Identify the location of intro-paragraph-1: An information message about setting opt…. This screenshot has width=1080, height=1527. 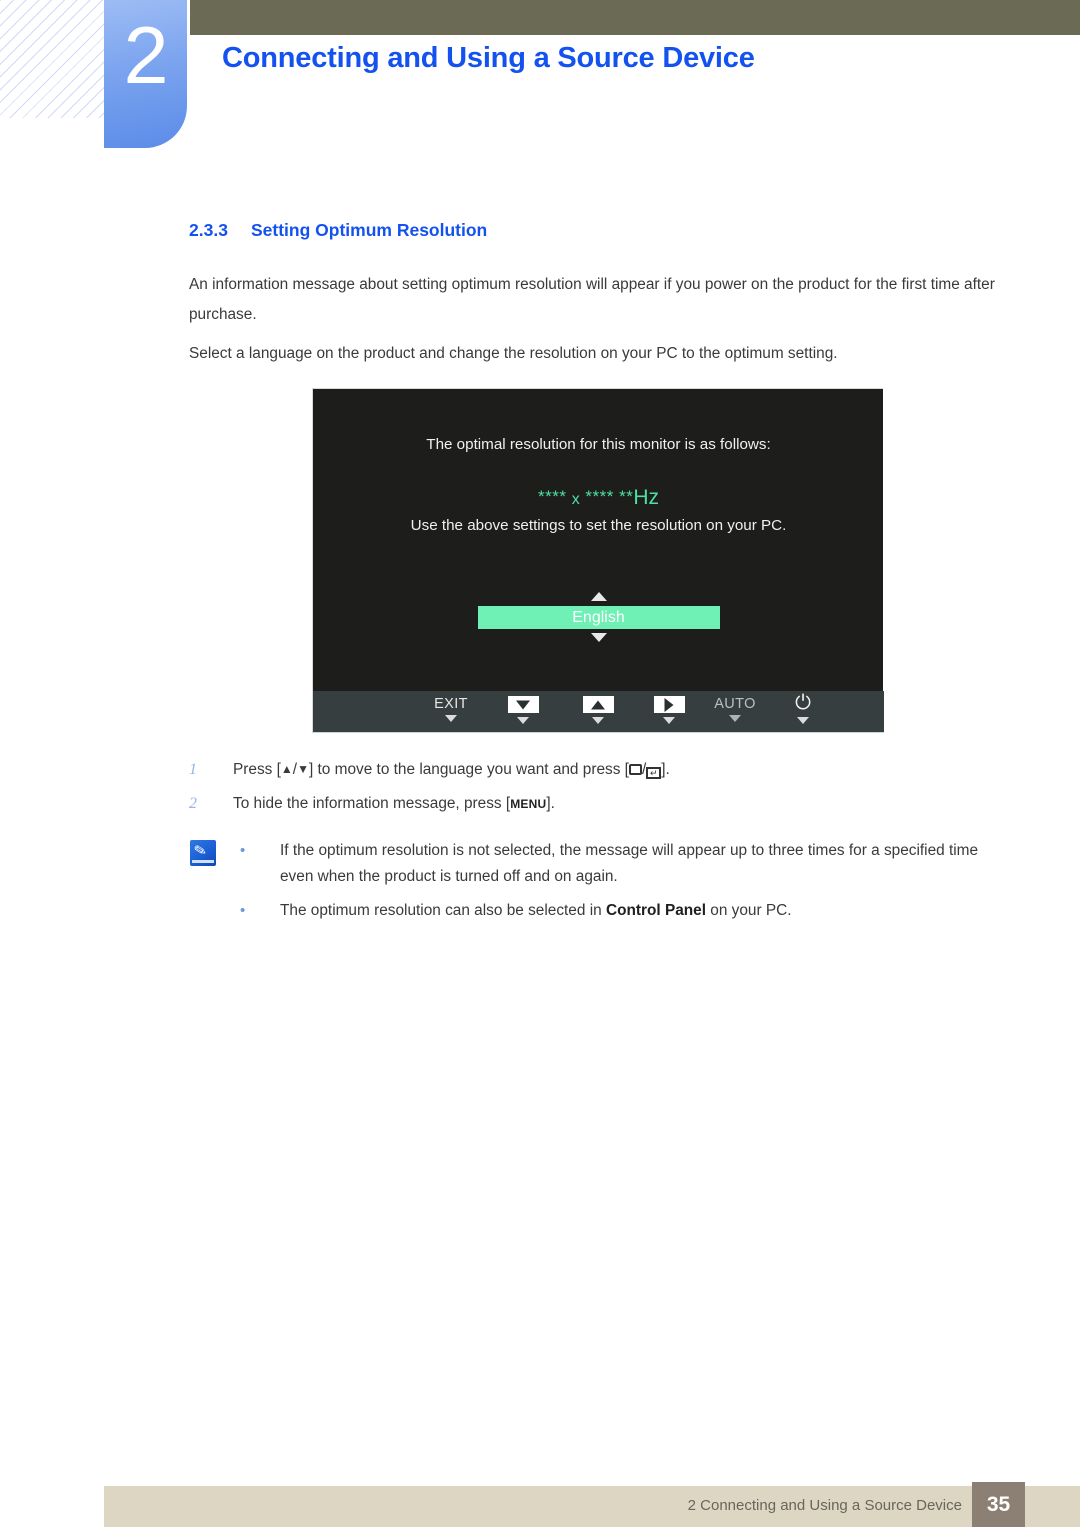
(592, 299).